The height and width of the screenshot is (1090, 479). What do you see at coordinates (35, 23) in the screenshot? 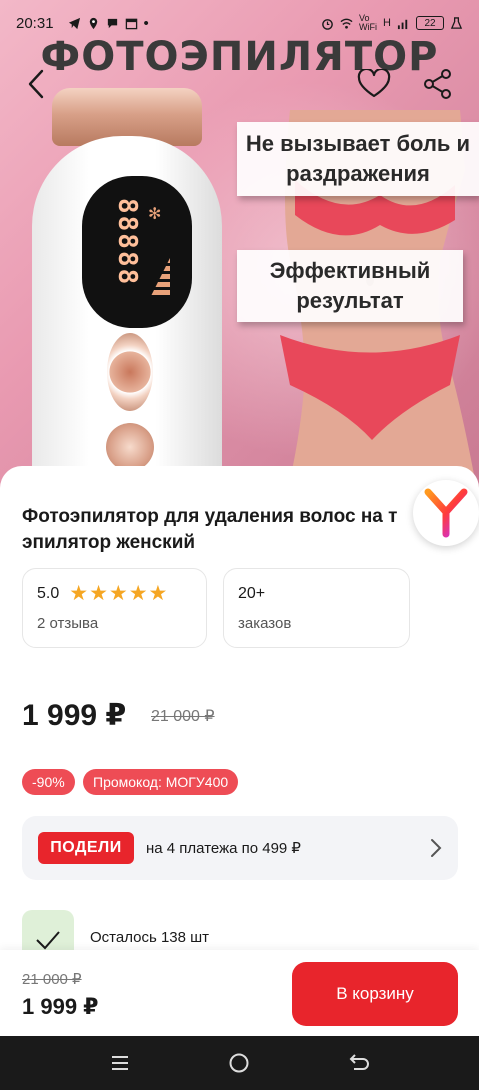
I see `status-time: 20:31` at bounding box center [35, 23].